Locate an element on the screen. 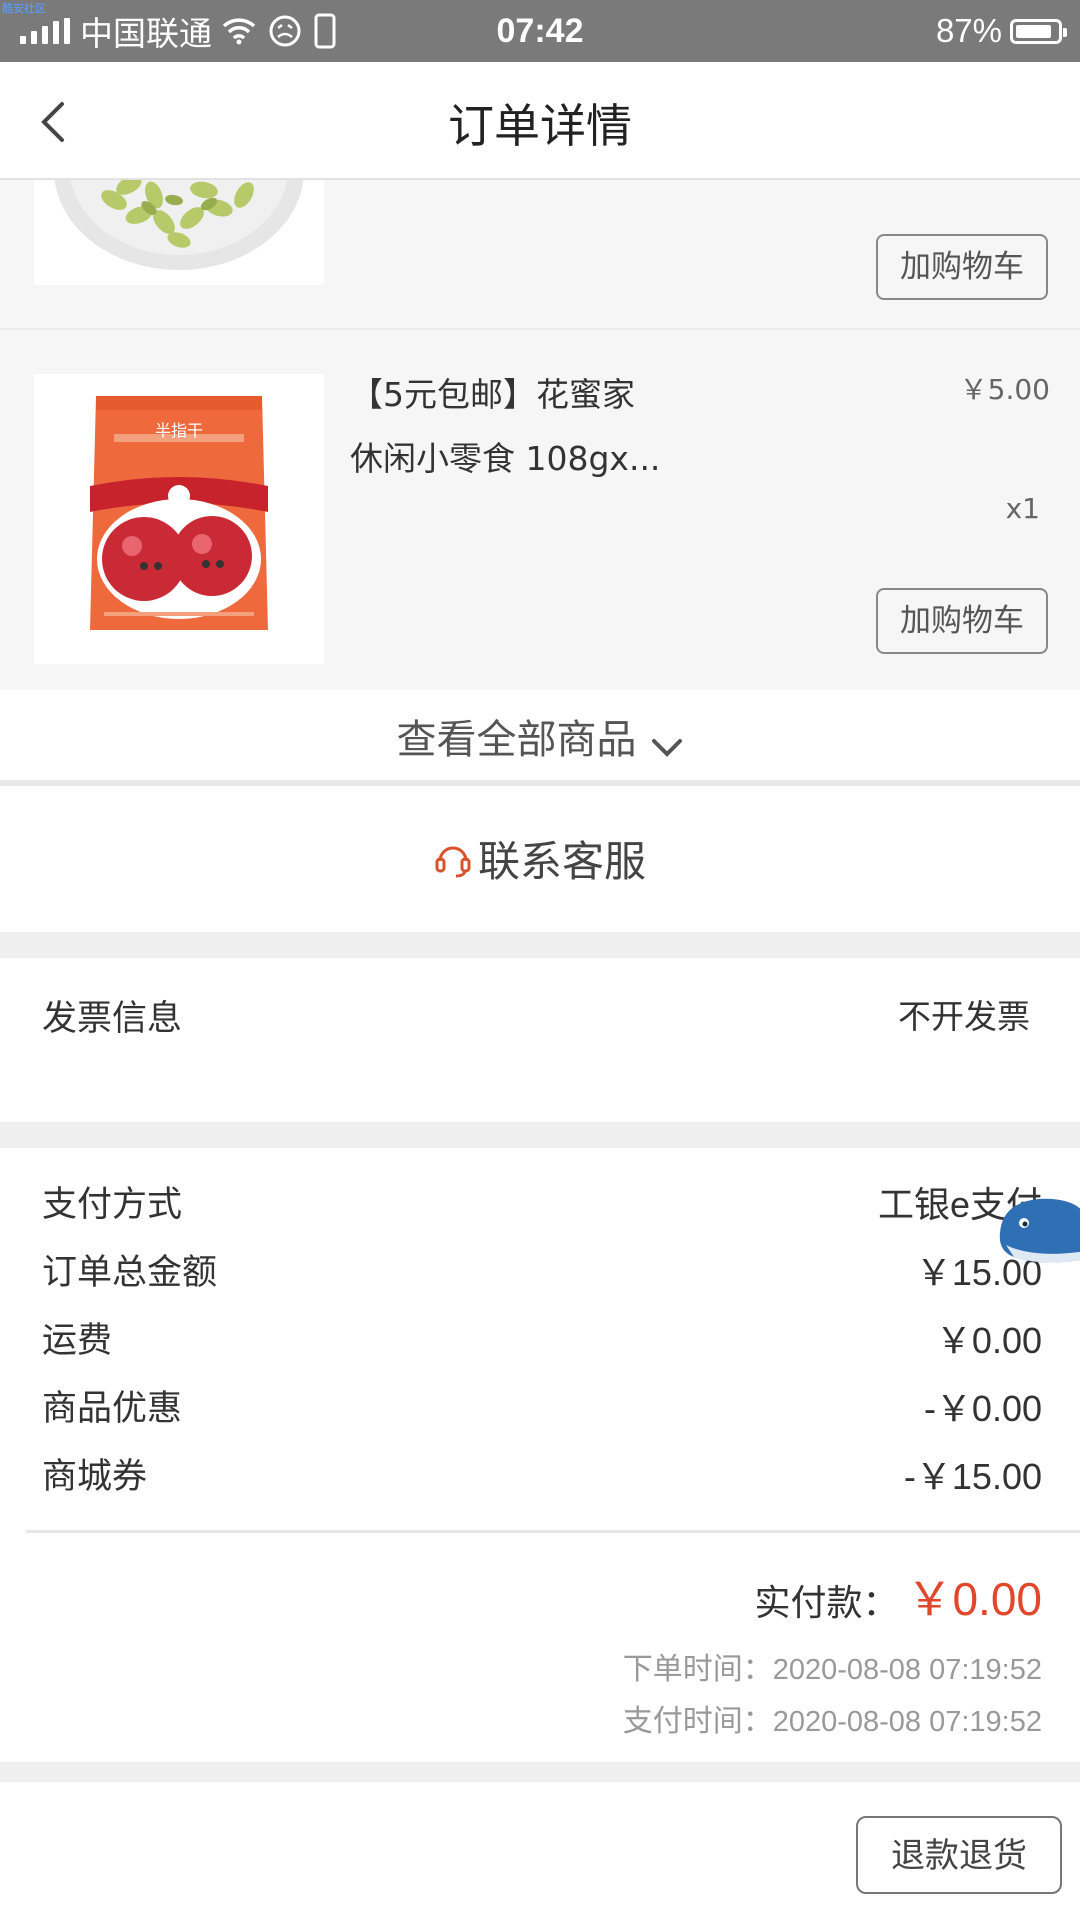  shipping-value: ￥0.00 is located at coordinates (988, 1340).